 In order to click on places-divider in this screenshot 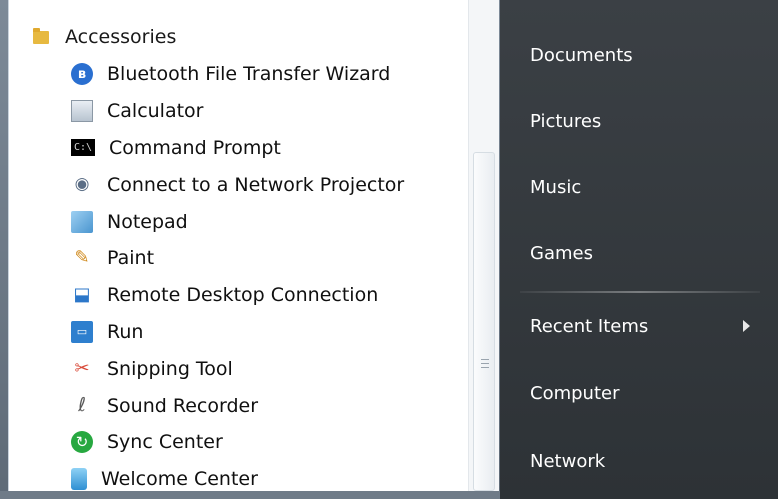, I will do `click(640, 292)`.